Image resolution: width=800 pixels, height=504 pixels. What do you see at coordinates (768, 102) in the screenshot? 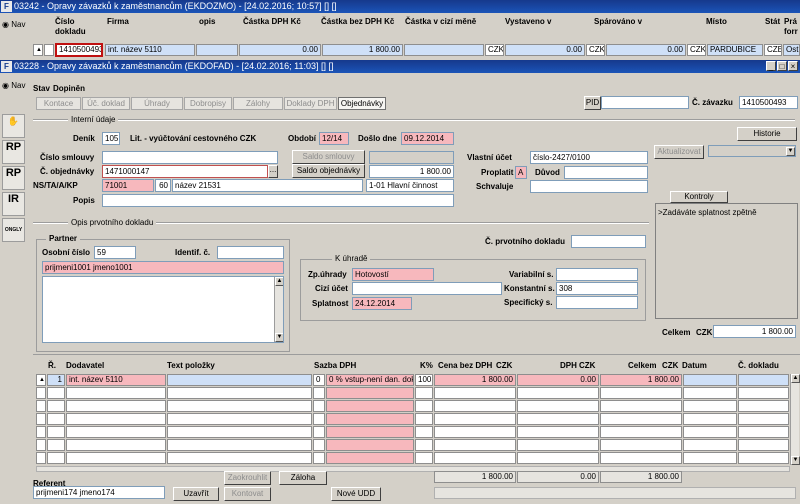
I see `c-zavazku-field: 1410500493` at bounding box center [768, 102].